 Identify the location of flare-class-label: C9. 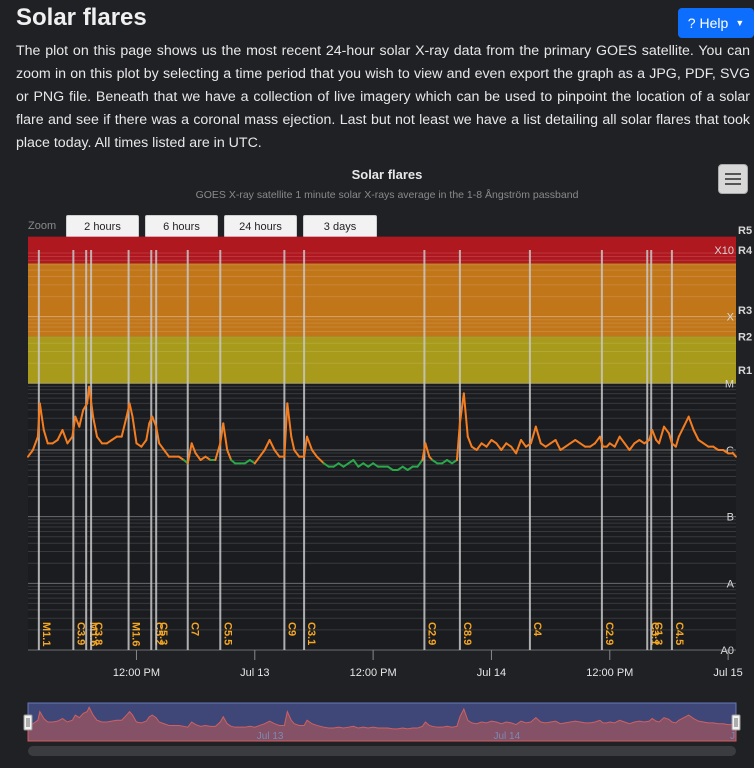
(291, 629).